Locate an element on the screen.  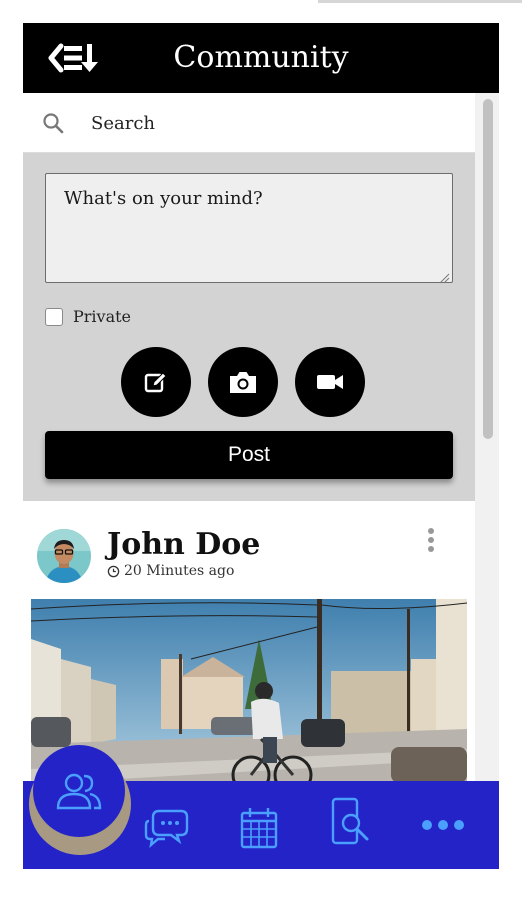
app-header: Community is located at coordinates (261, 58).